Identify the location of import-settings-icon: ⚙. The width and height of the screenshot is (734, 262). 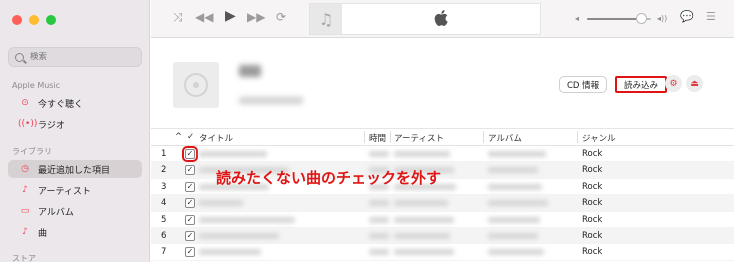
(673, 83).